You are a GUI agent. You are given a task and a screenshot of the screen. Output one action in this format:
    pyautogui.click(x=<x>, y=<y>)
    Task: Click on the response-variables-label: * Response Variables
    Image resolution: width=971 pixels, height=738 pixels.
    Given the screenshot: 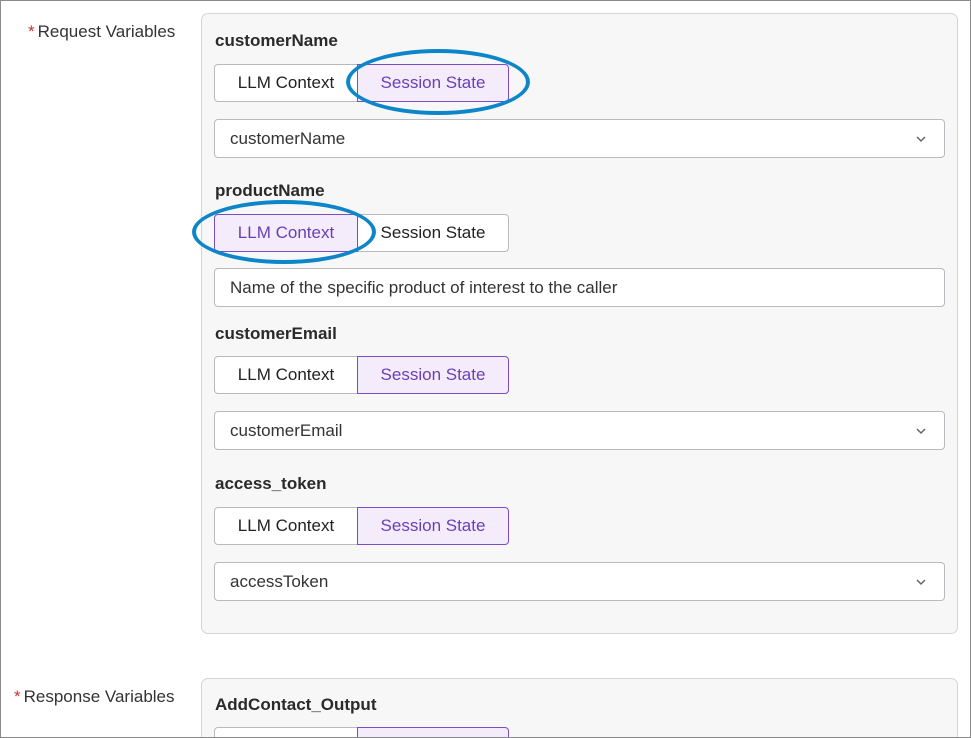 What is the action you would take?
    pyautogui.click(x=94, y=696)
    